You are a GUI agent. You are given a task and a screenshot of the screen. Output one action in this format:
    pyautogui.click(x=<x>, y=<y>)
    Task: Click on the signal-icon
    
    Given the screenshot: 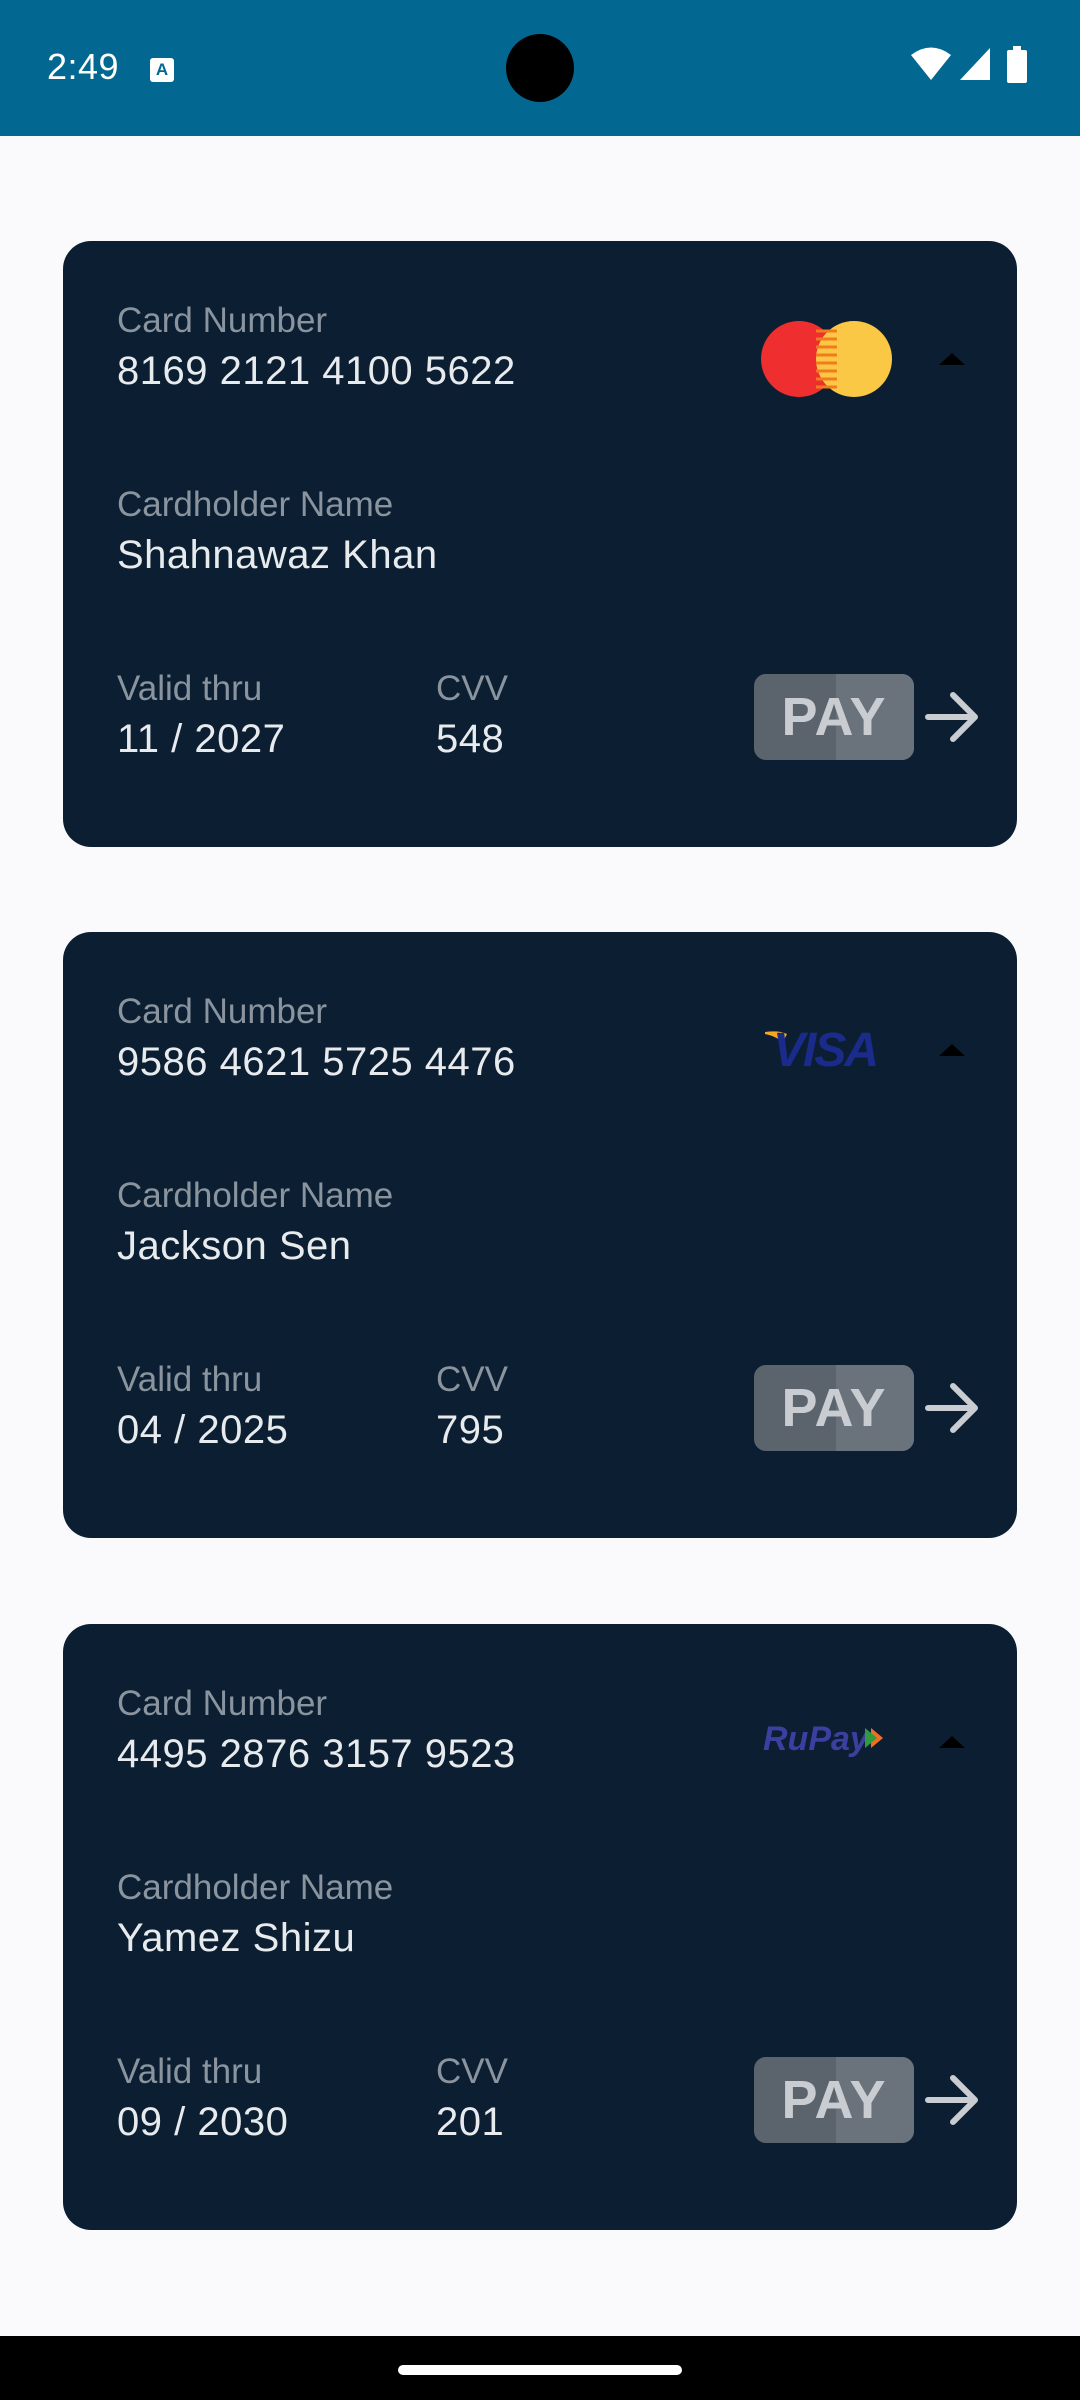 What is the action you would take?
    pyautogui.click(x=975, y=64)
    